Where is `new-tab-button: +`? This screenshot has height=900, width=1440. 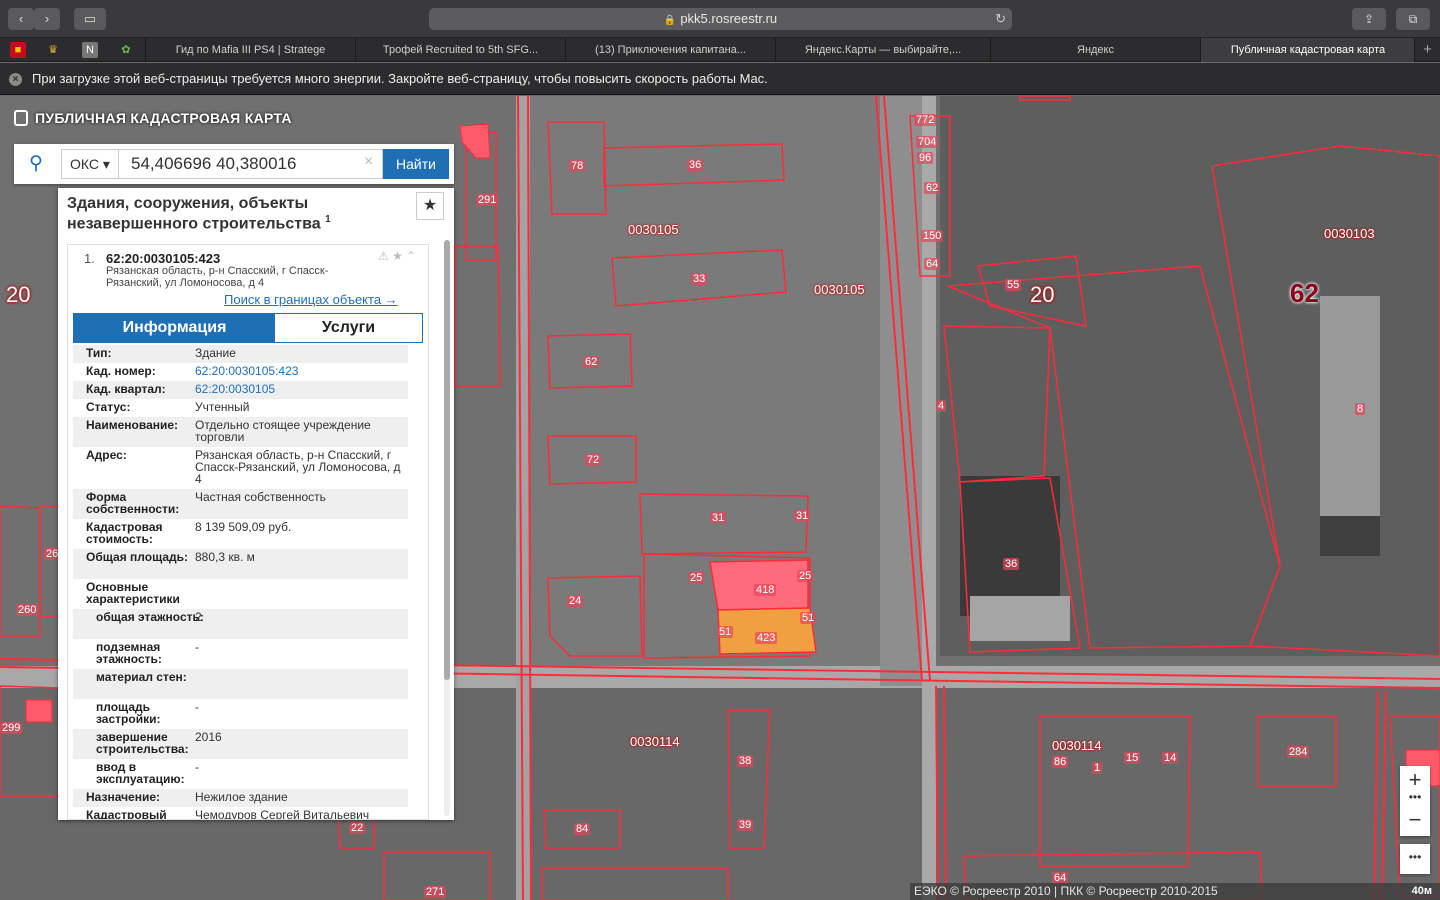
new-tab-button: + is located at coordinates (1427, 50).